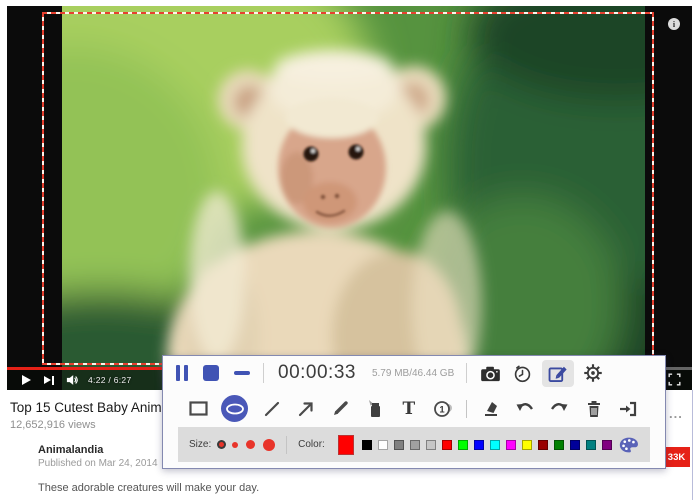 The height and width of the screenshot is (500, 700). I want to click on color-swatches, so click(487, 444).